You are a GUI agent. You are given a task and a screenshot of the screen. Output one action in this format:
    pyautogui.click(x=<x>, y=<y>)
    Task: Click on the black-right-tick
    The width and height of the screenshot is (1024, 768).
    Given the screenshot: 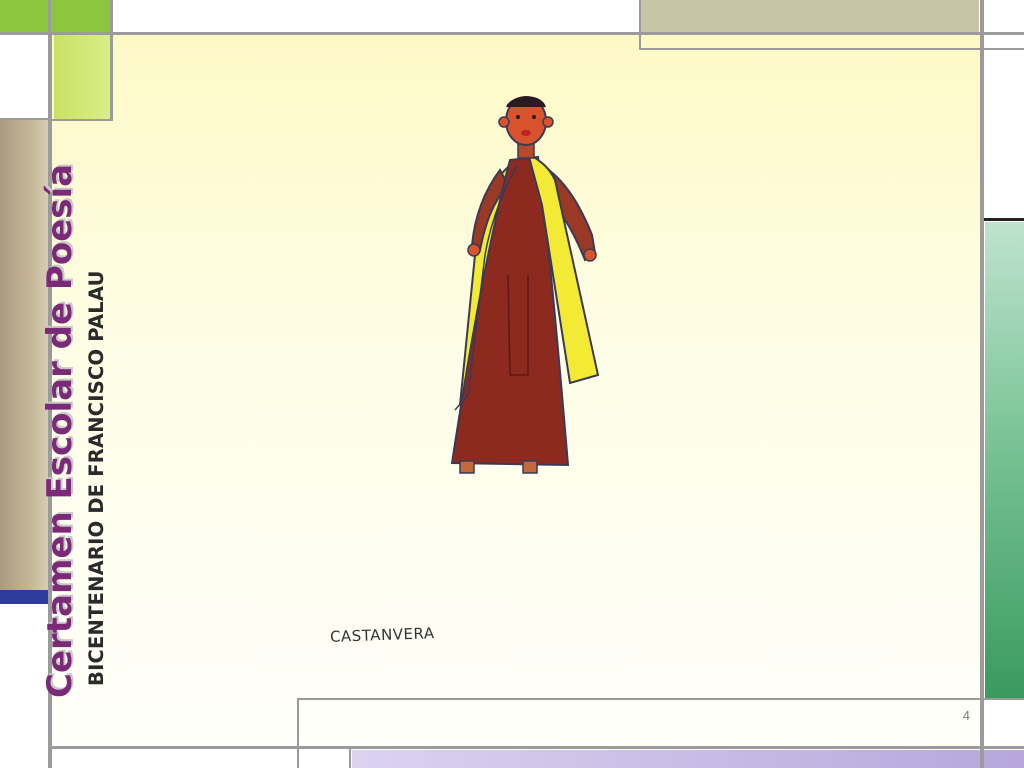 What is the action you would take?
    pyautogui.click(x=1004, y=219)
    